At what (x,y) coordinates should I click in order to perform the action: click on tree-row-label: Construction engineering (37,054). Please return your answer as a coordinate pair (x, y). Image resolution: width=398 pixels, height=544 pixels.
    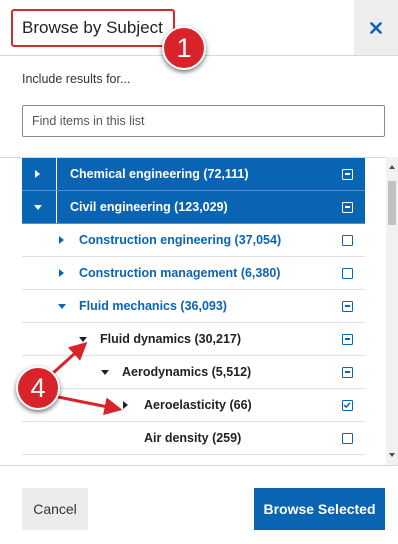
    Looking at the image, I should click on (180, 240).